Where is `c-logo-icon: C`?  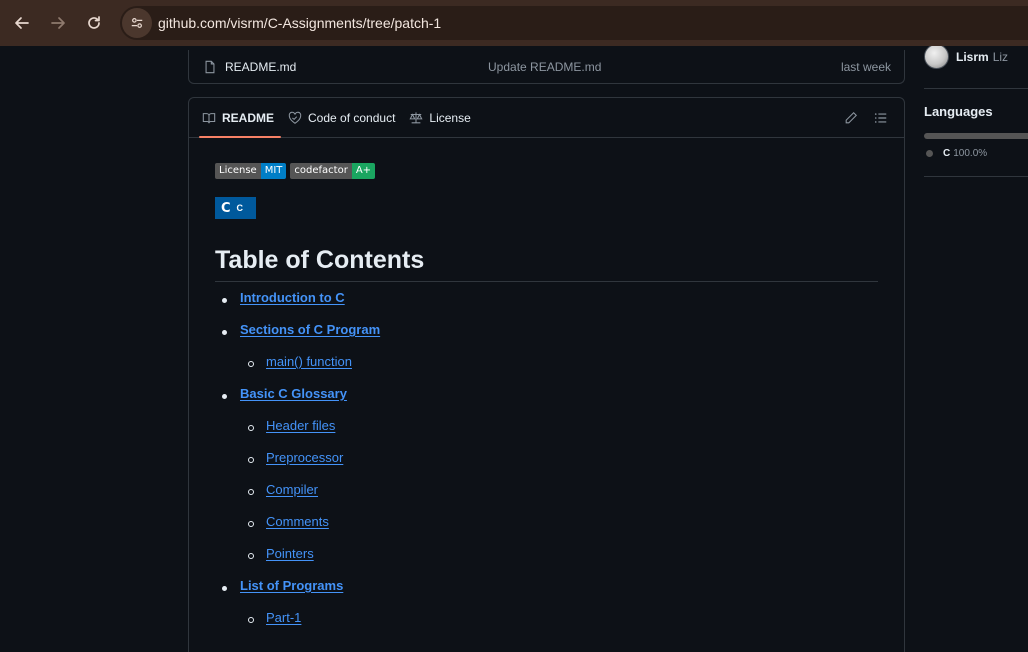
c-logo-icon: C is located at coordinates (226, 208).